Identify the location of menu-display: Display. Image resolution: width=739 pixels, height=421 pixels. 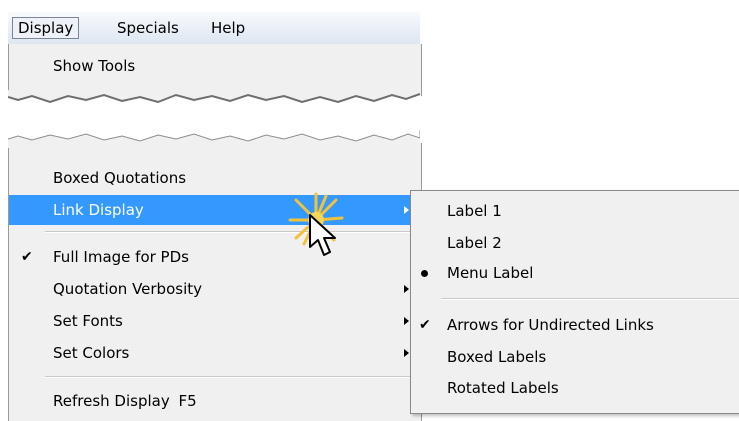
(46, 28).